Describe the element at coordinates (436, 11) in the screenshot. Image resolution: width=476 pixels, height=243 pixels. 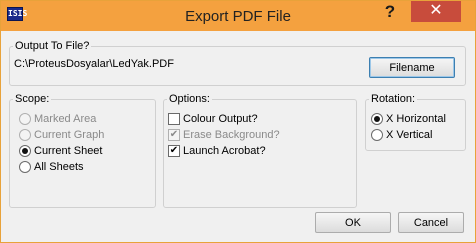
I see `close-button: ✕` at that location.